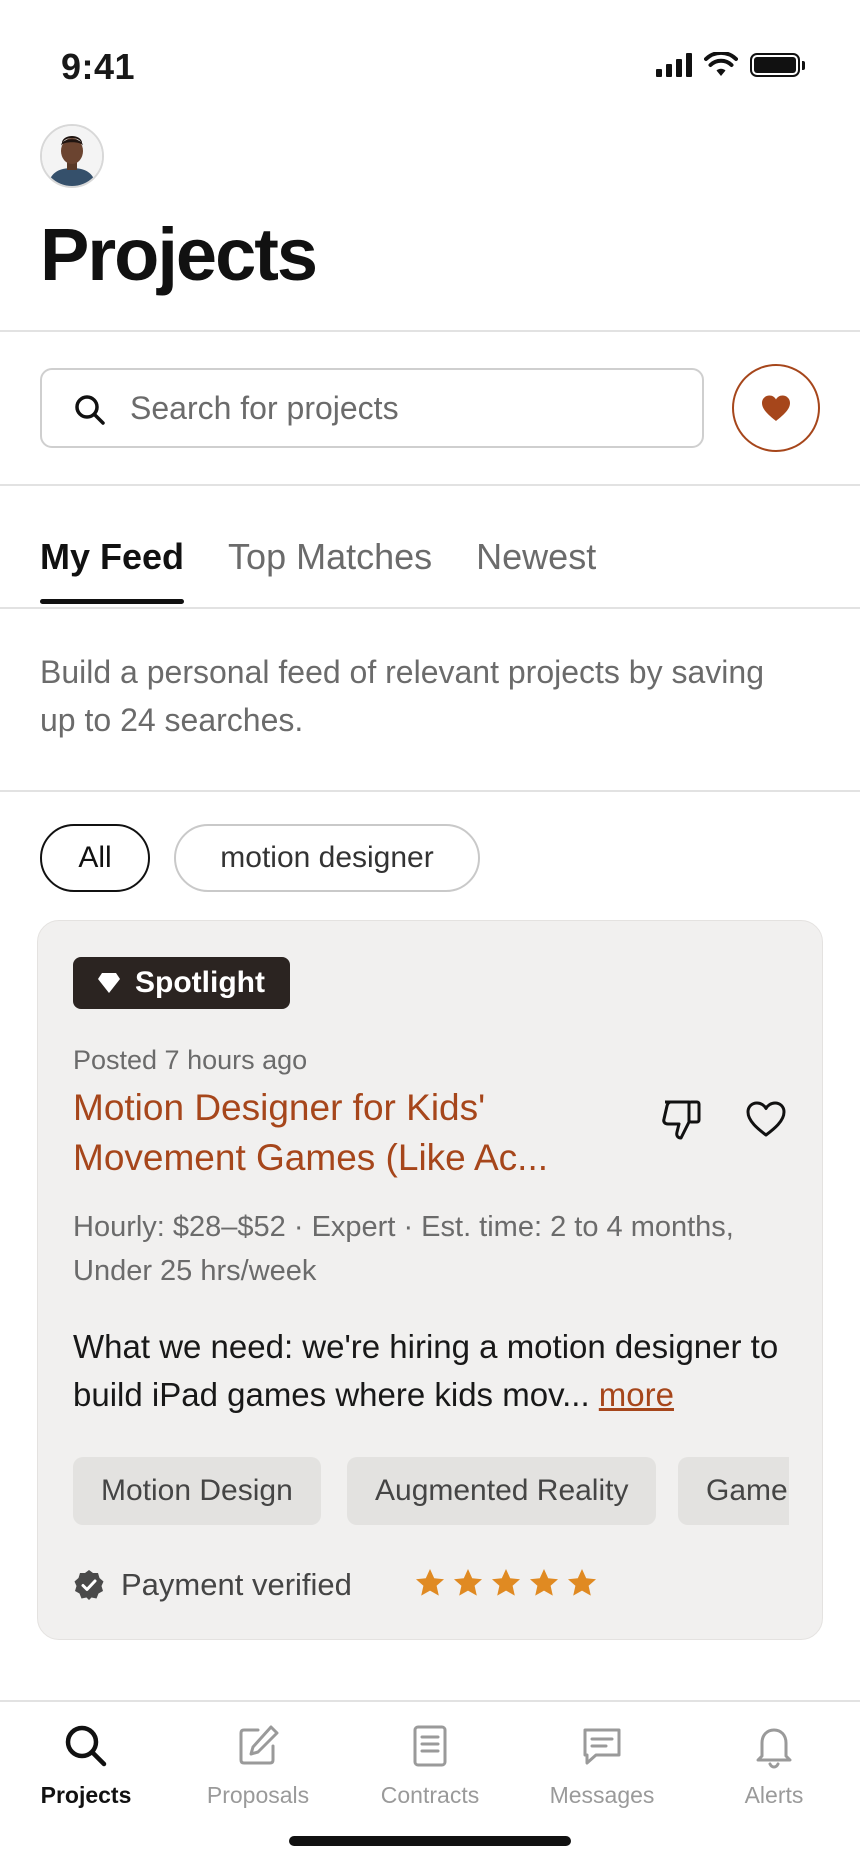  I want to click on battery-icon, so click(777, 65).